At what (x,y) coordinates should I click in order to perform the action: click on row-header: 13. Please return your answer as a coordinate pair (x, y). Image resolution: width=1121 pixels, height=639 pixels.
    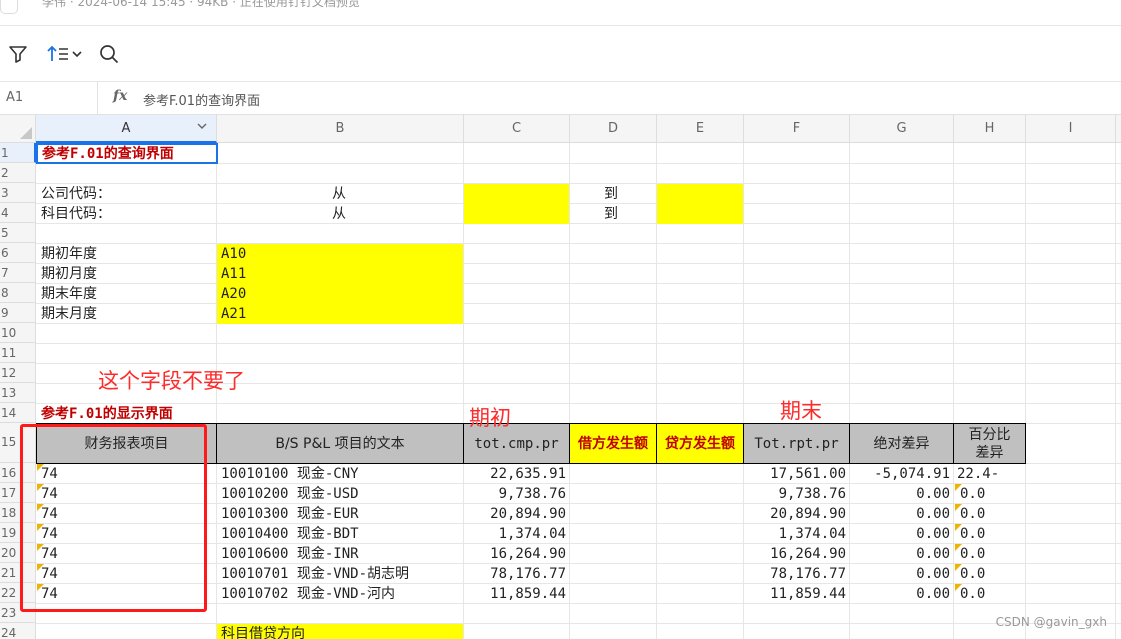
    Looking at the image, I should click on (18, 393).